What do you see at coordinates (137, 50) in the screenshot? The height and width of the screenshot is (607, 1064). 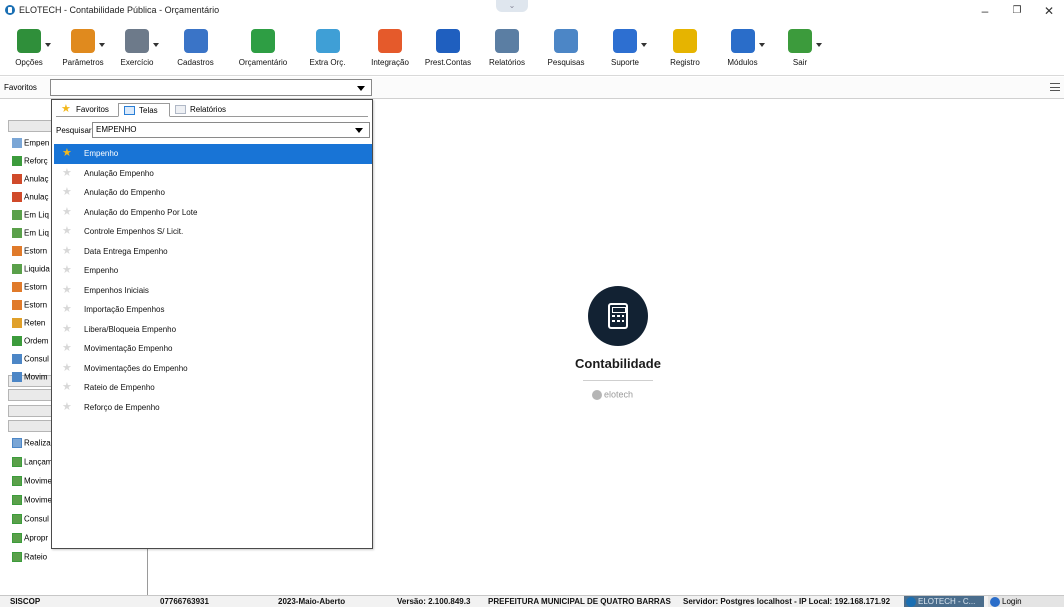 I see `toolbar-calendar-button: Exercício` at bounding box center [137, 50].